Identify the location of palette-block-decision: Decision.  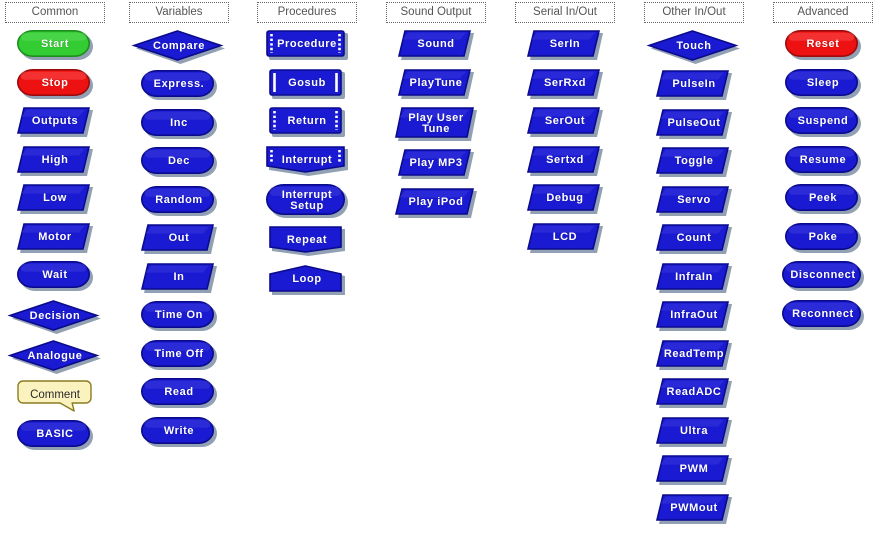
(54, 316).